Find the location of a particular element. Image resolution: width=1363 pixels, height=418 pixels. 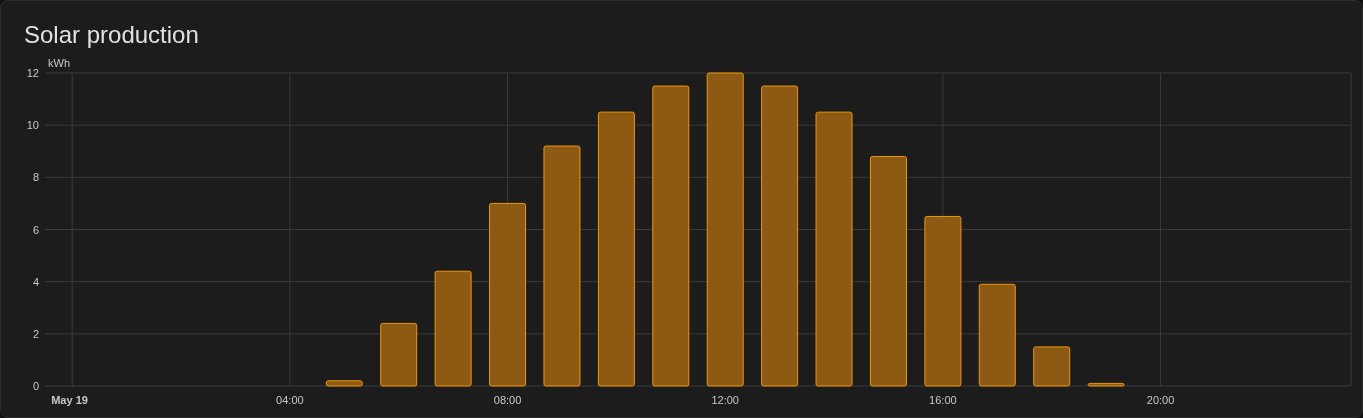

x-axis-label: 20:00 is located at coordinates (1160, 400).